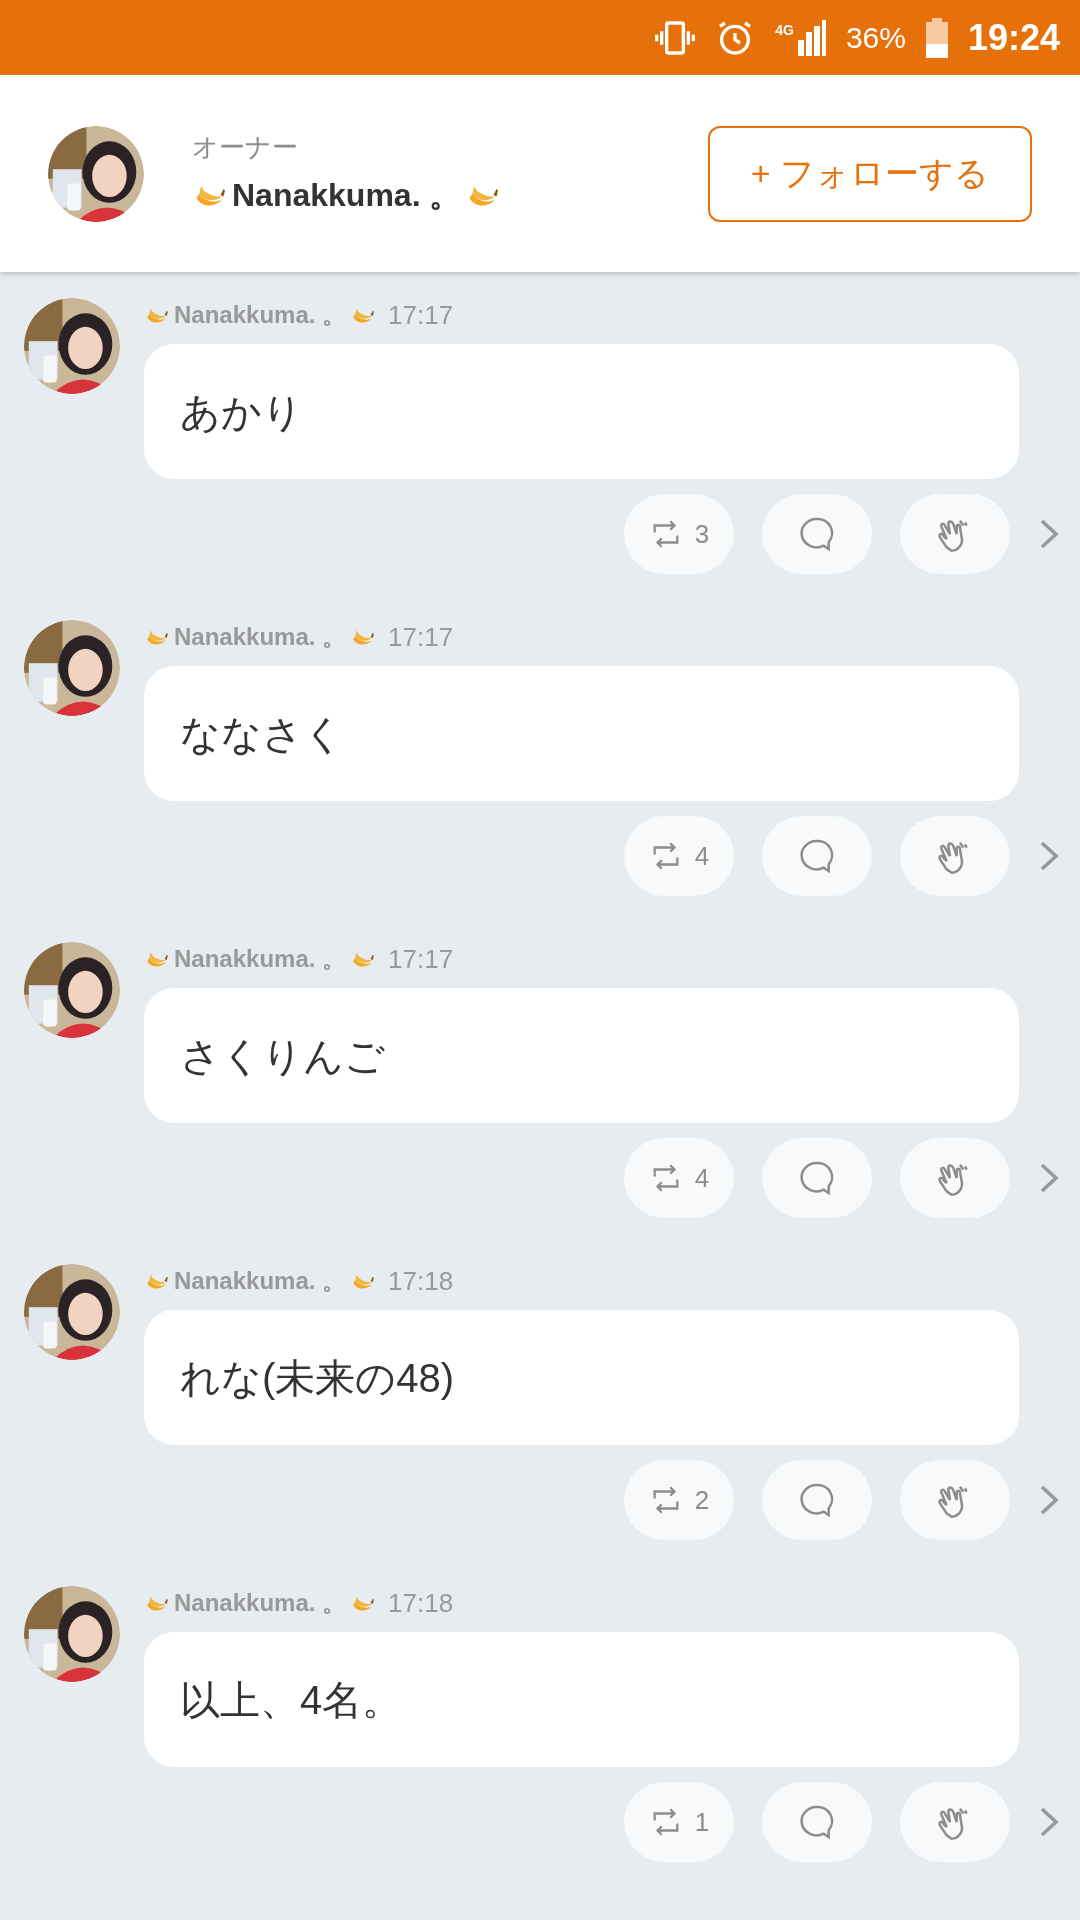 Image resolution: width=1080 pixels, height=1920 pixels. I want to click on repost-button: 1, so click(679, 1822).